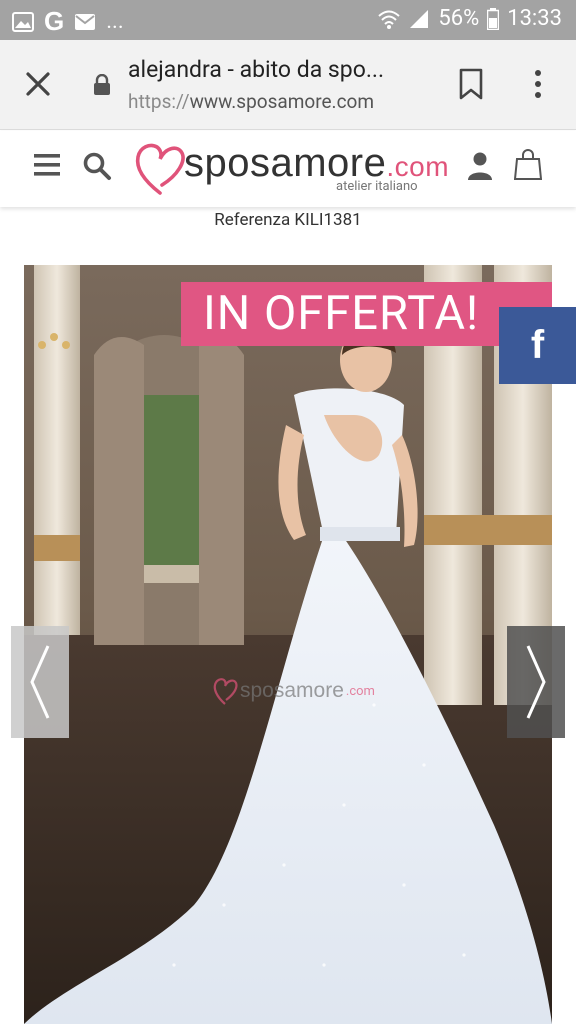  What do you see at coordinates (360, 691) in the screenshot?
I see `watermark-tld: .com` at bounding box center [360, 691].